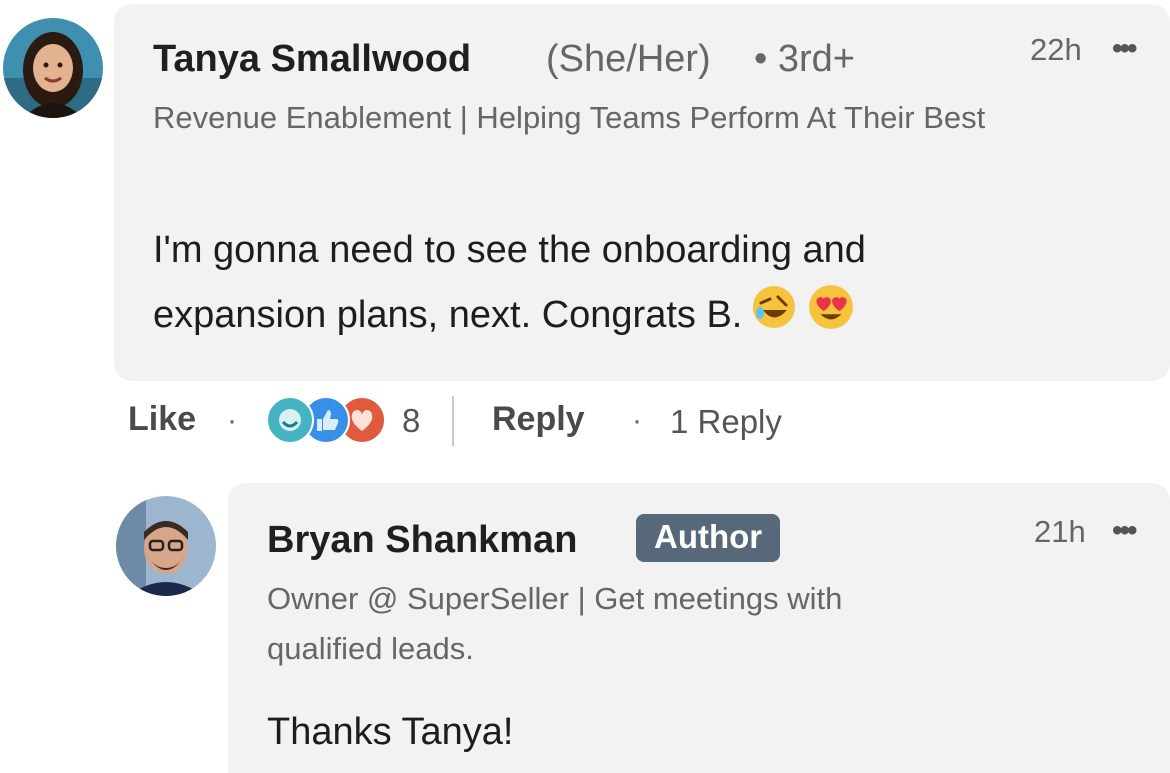  What do you see at coordinates (628, 59) in the screenshot?
I see `comment-author-pronouns: (She/Her)` at bounding box center [628, 59].